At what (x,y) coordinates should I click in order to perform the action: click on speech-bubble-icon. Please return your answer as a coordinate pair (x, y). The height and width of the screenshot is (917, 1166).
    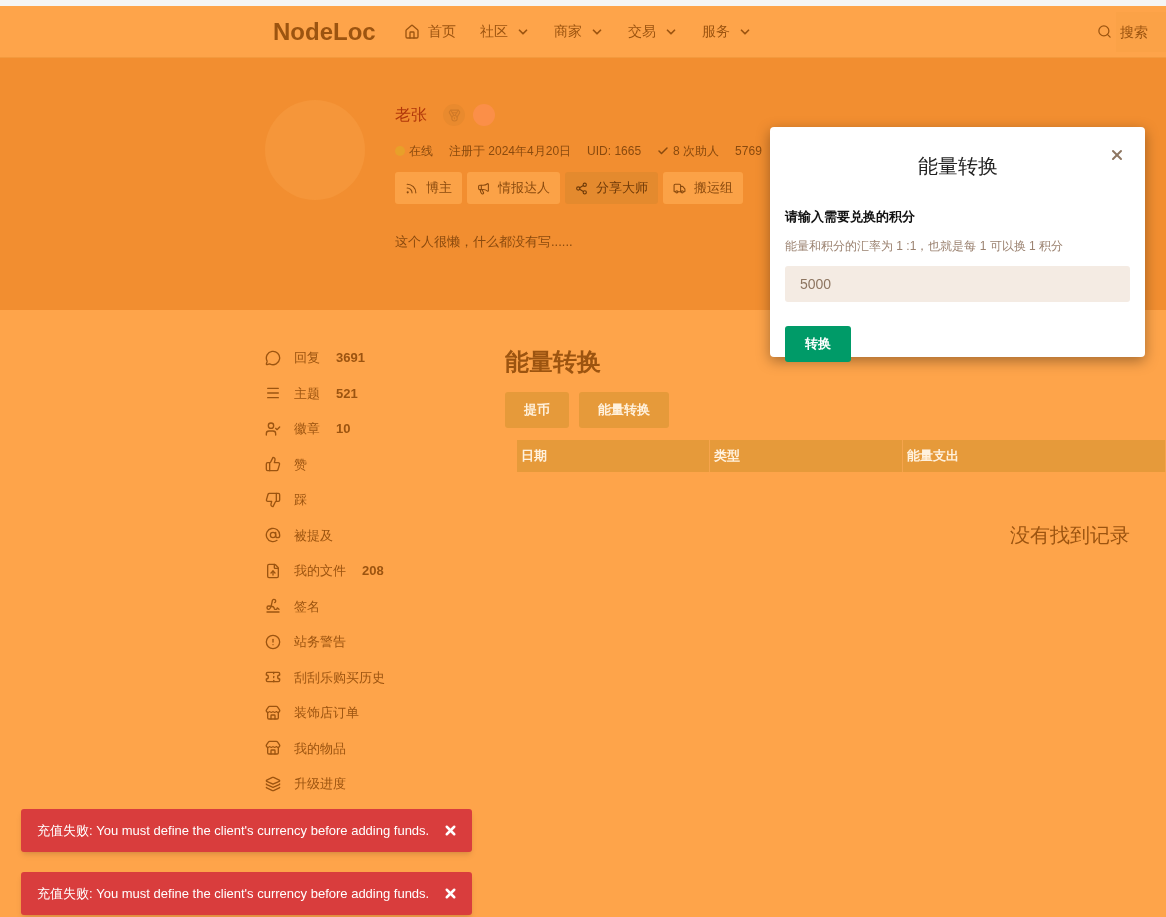
    Looking at the image, I should click on (273, 357).